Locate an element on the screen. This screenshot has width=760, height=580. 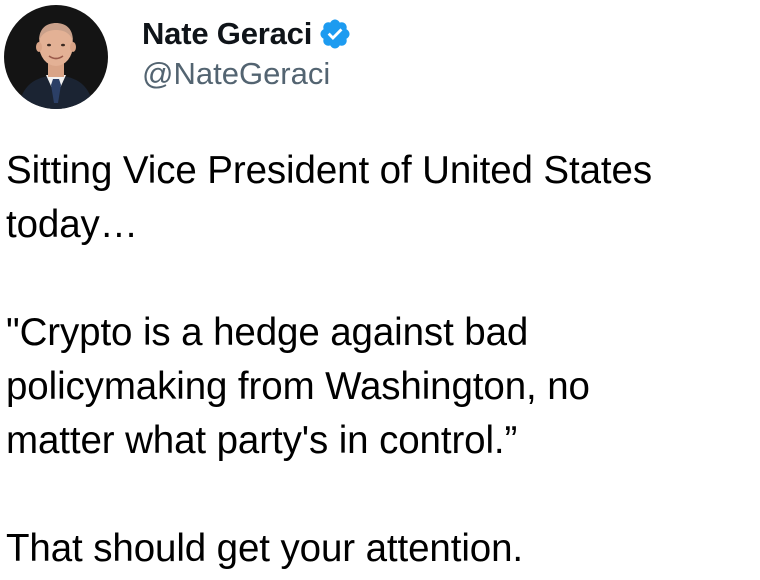
tweet-header: Nate Geraci @NateGeraci is located at coordinates (178, 57).